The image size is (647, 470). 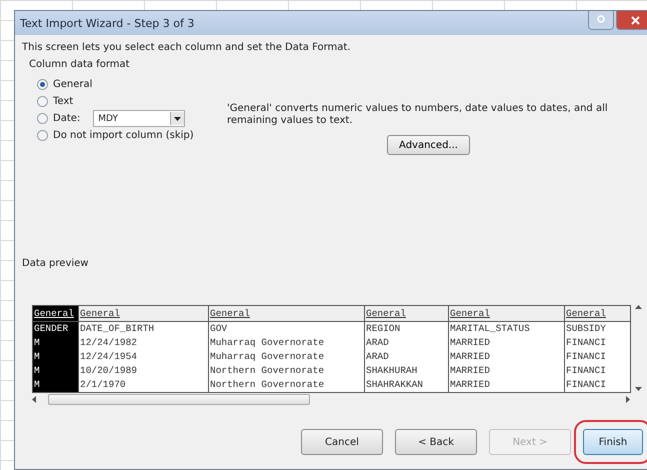 I want to click on help-icon, so click(x=601, y=20).